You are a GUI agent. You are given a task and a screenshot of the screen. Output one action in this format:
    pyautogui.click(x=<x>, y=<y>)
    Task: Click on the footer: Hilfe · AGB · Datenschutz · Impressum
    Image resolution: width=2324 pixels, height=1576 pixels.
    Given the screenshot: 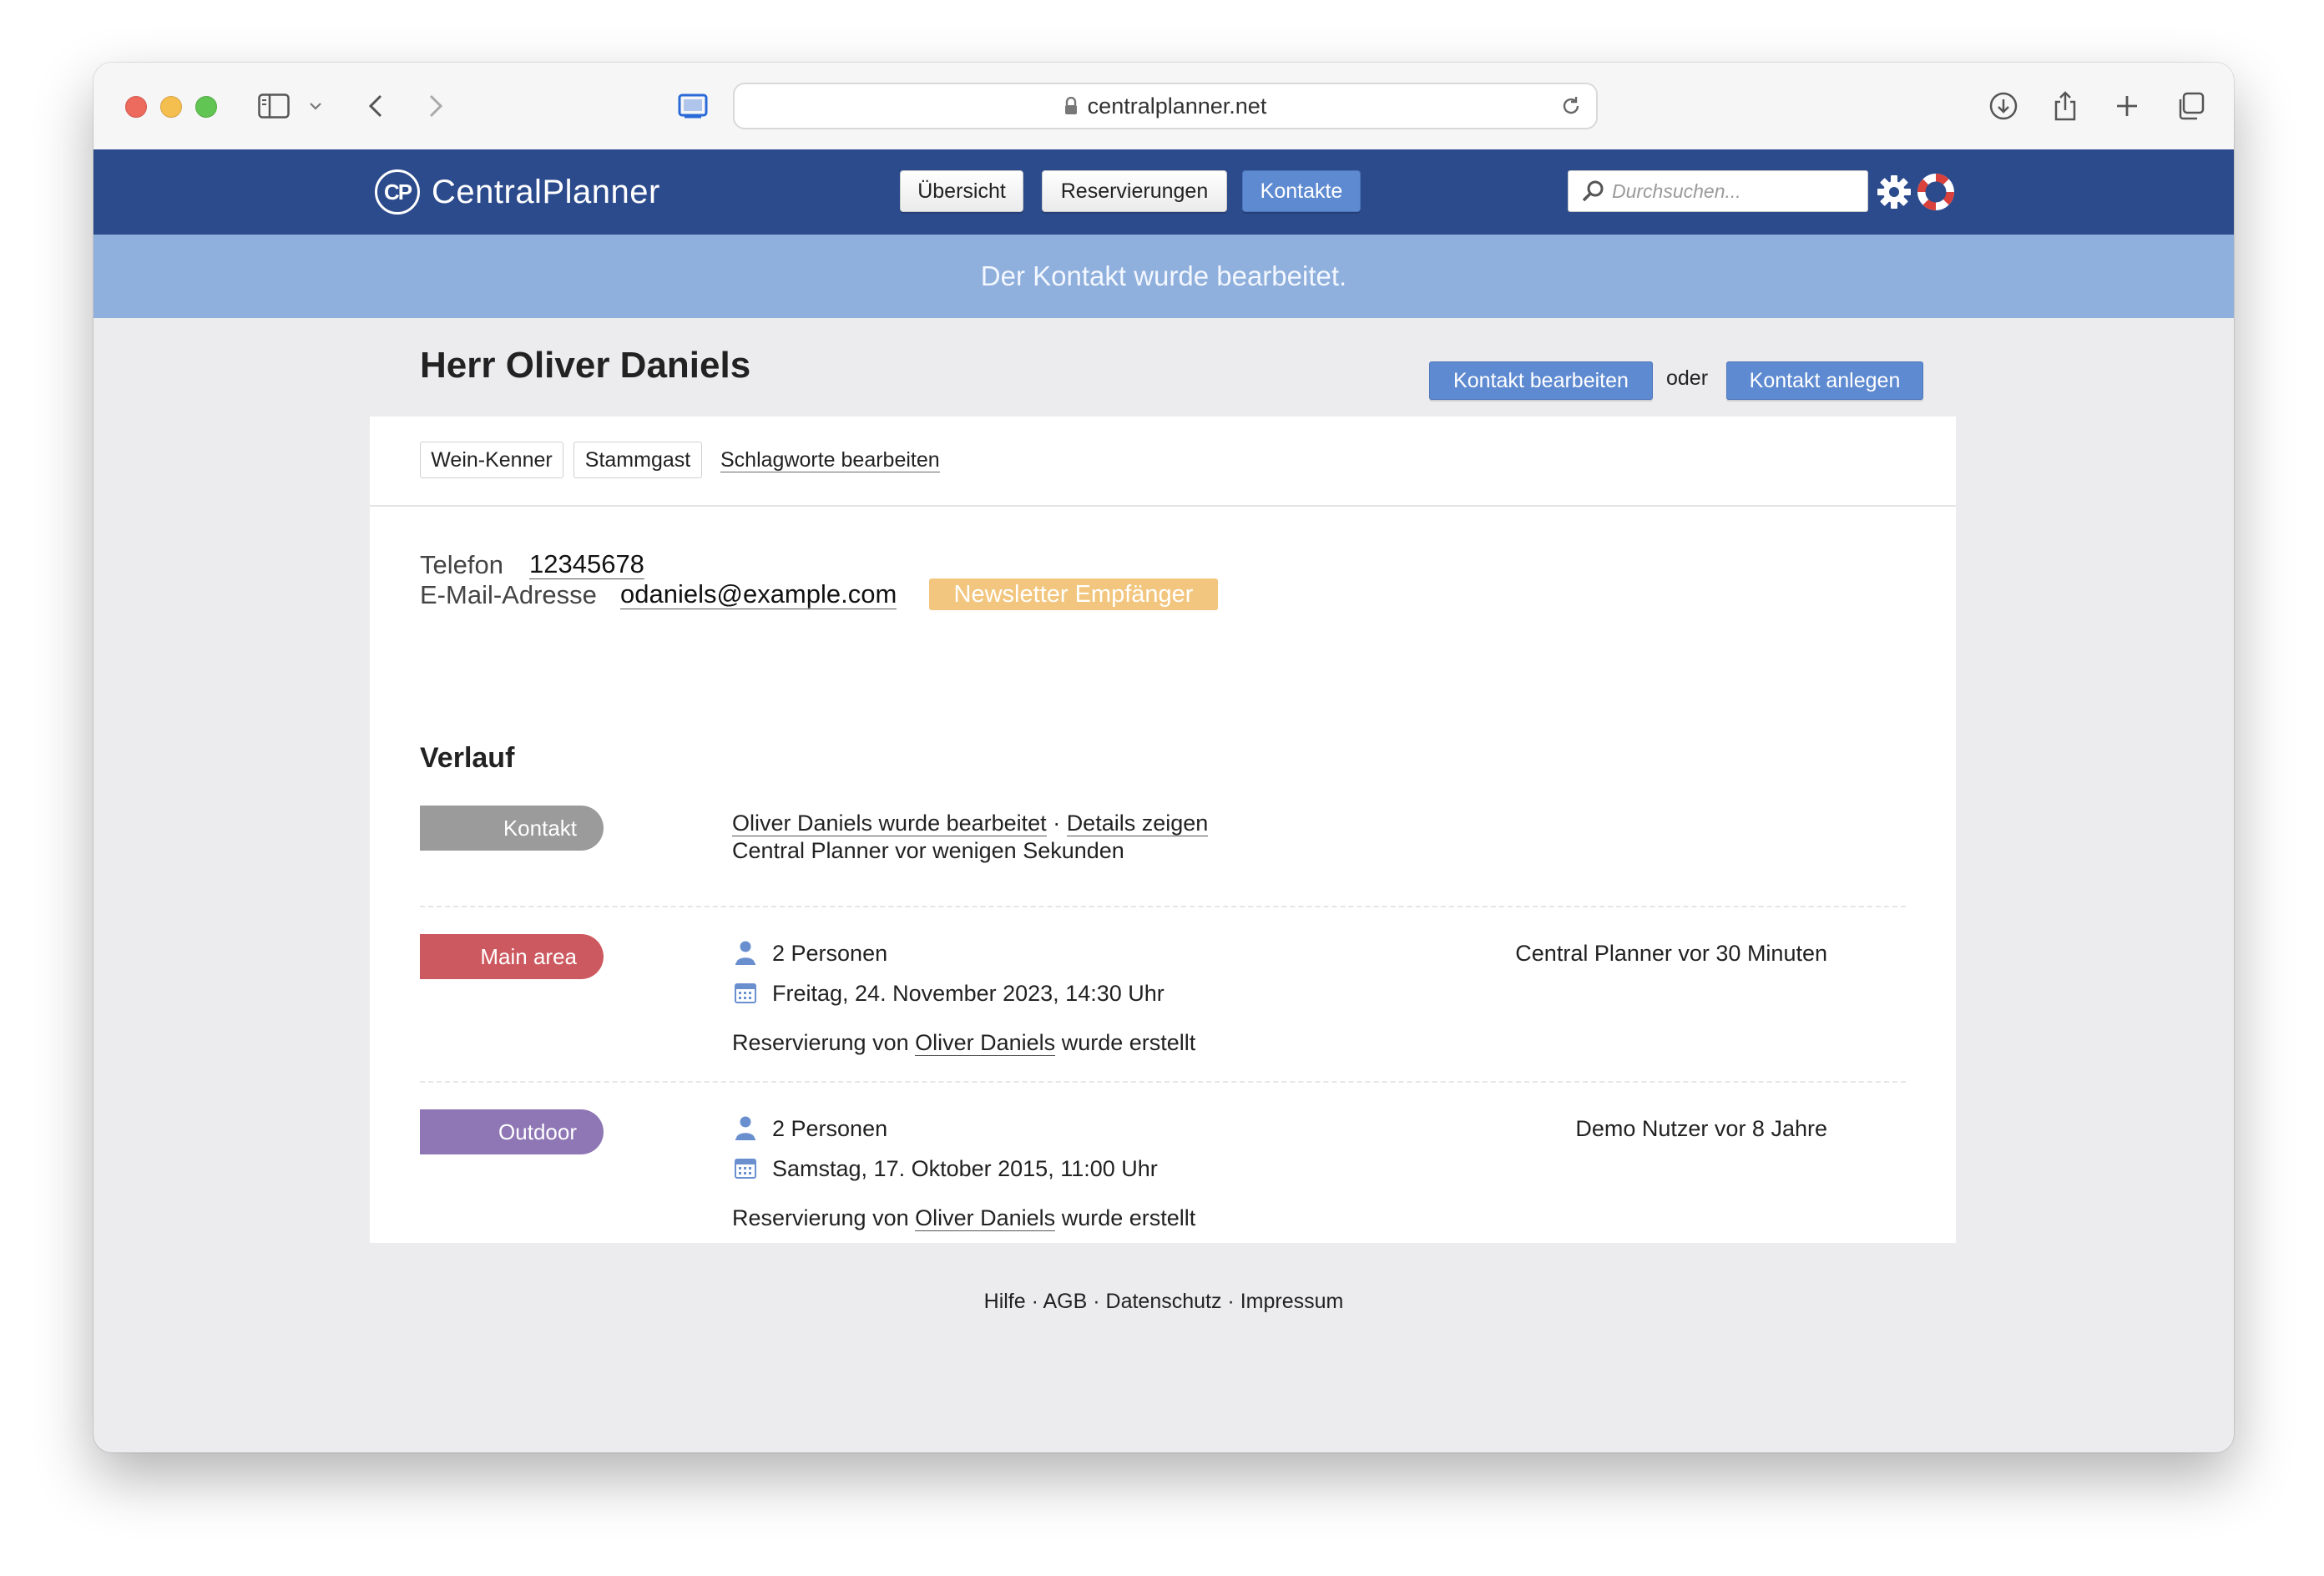 What is the action you would take?
    pyautogui.click(x=1163, y=1302)
    